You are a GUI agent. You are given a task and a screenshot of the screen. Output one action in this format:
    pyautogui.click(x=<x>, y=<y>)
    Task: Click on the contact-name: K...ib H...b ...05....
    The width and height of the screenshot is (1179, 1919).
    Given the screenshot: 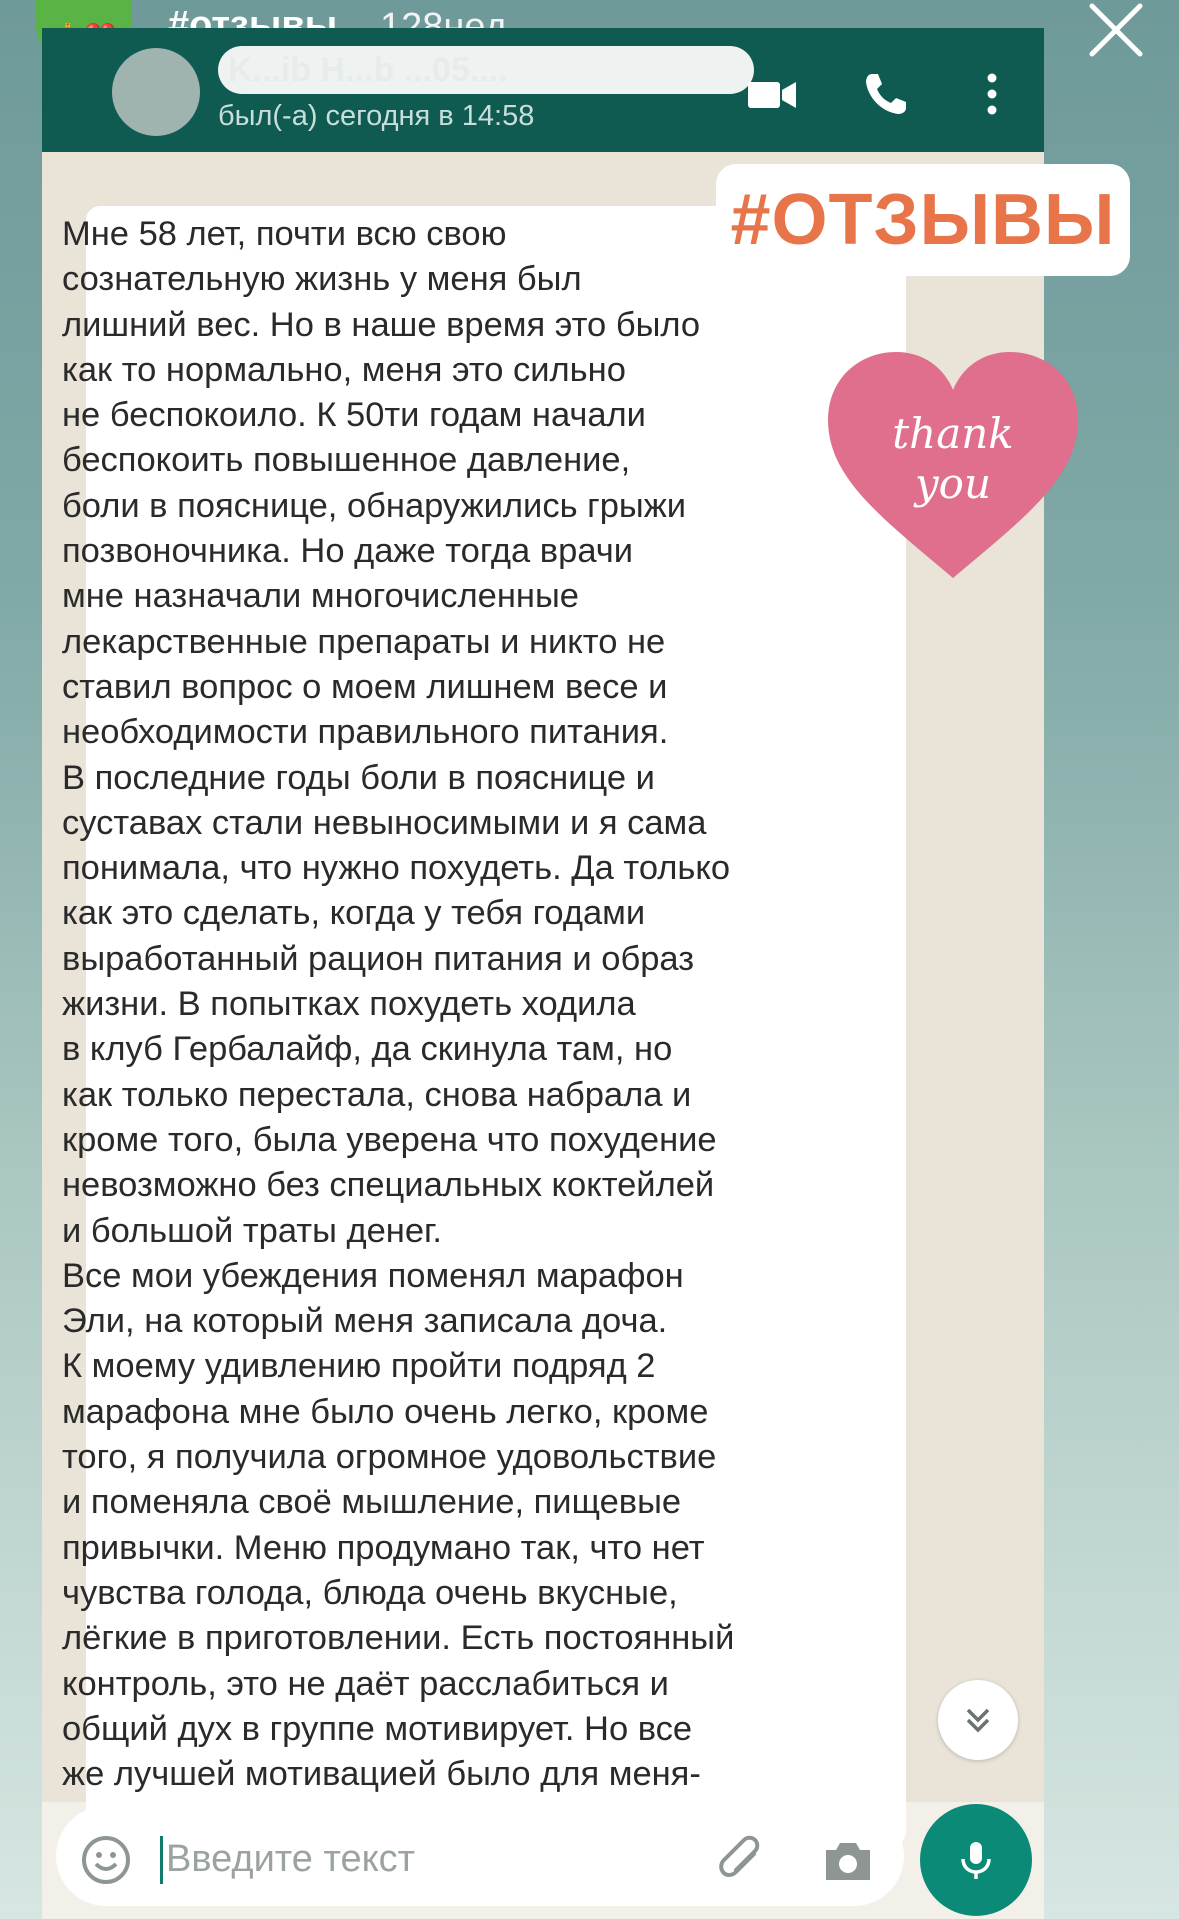 What is the action you would take?
    pyautogui.click(x=486, y=70)
    